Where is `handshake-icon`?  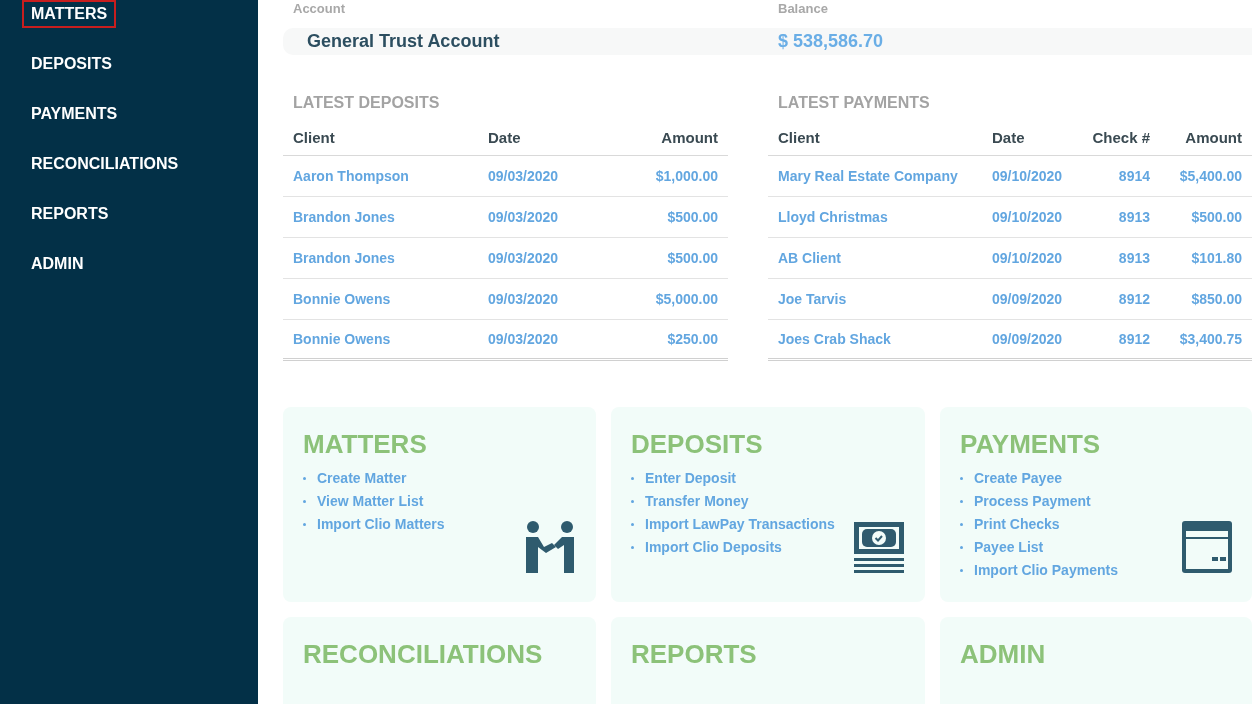 handshake-icon is located at coordinates (550, 547).